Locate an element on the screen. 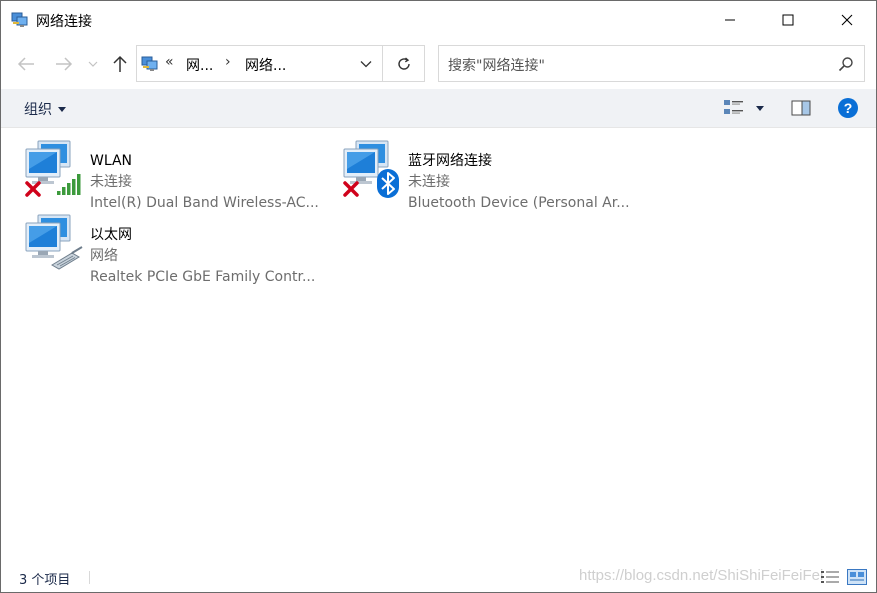  breadcrumb-overflow: « is located at coordinates (169, 62).